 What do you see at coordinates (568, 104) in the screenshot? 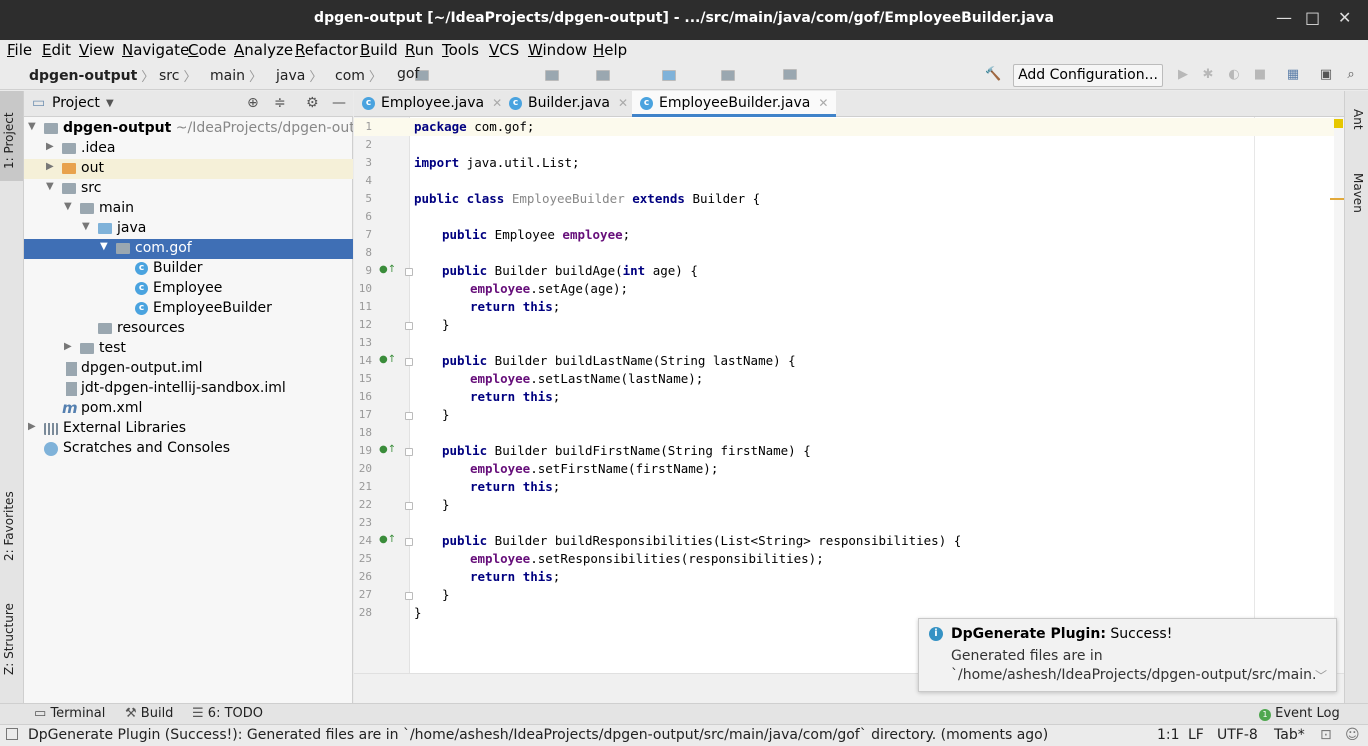
I see `tab-builder-java: c Builder.java ✕` at bounding box center [568, 104].